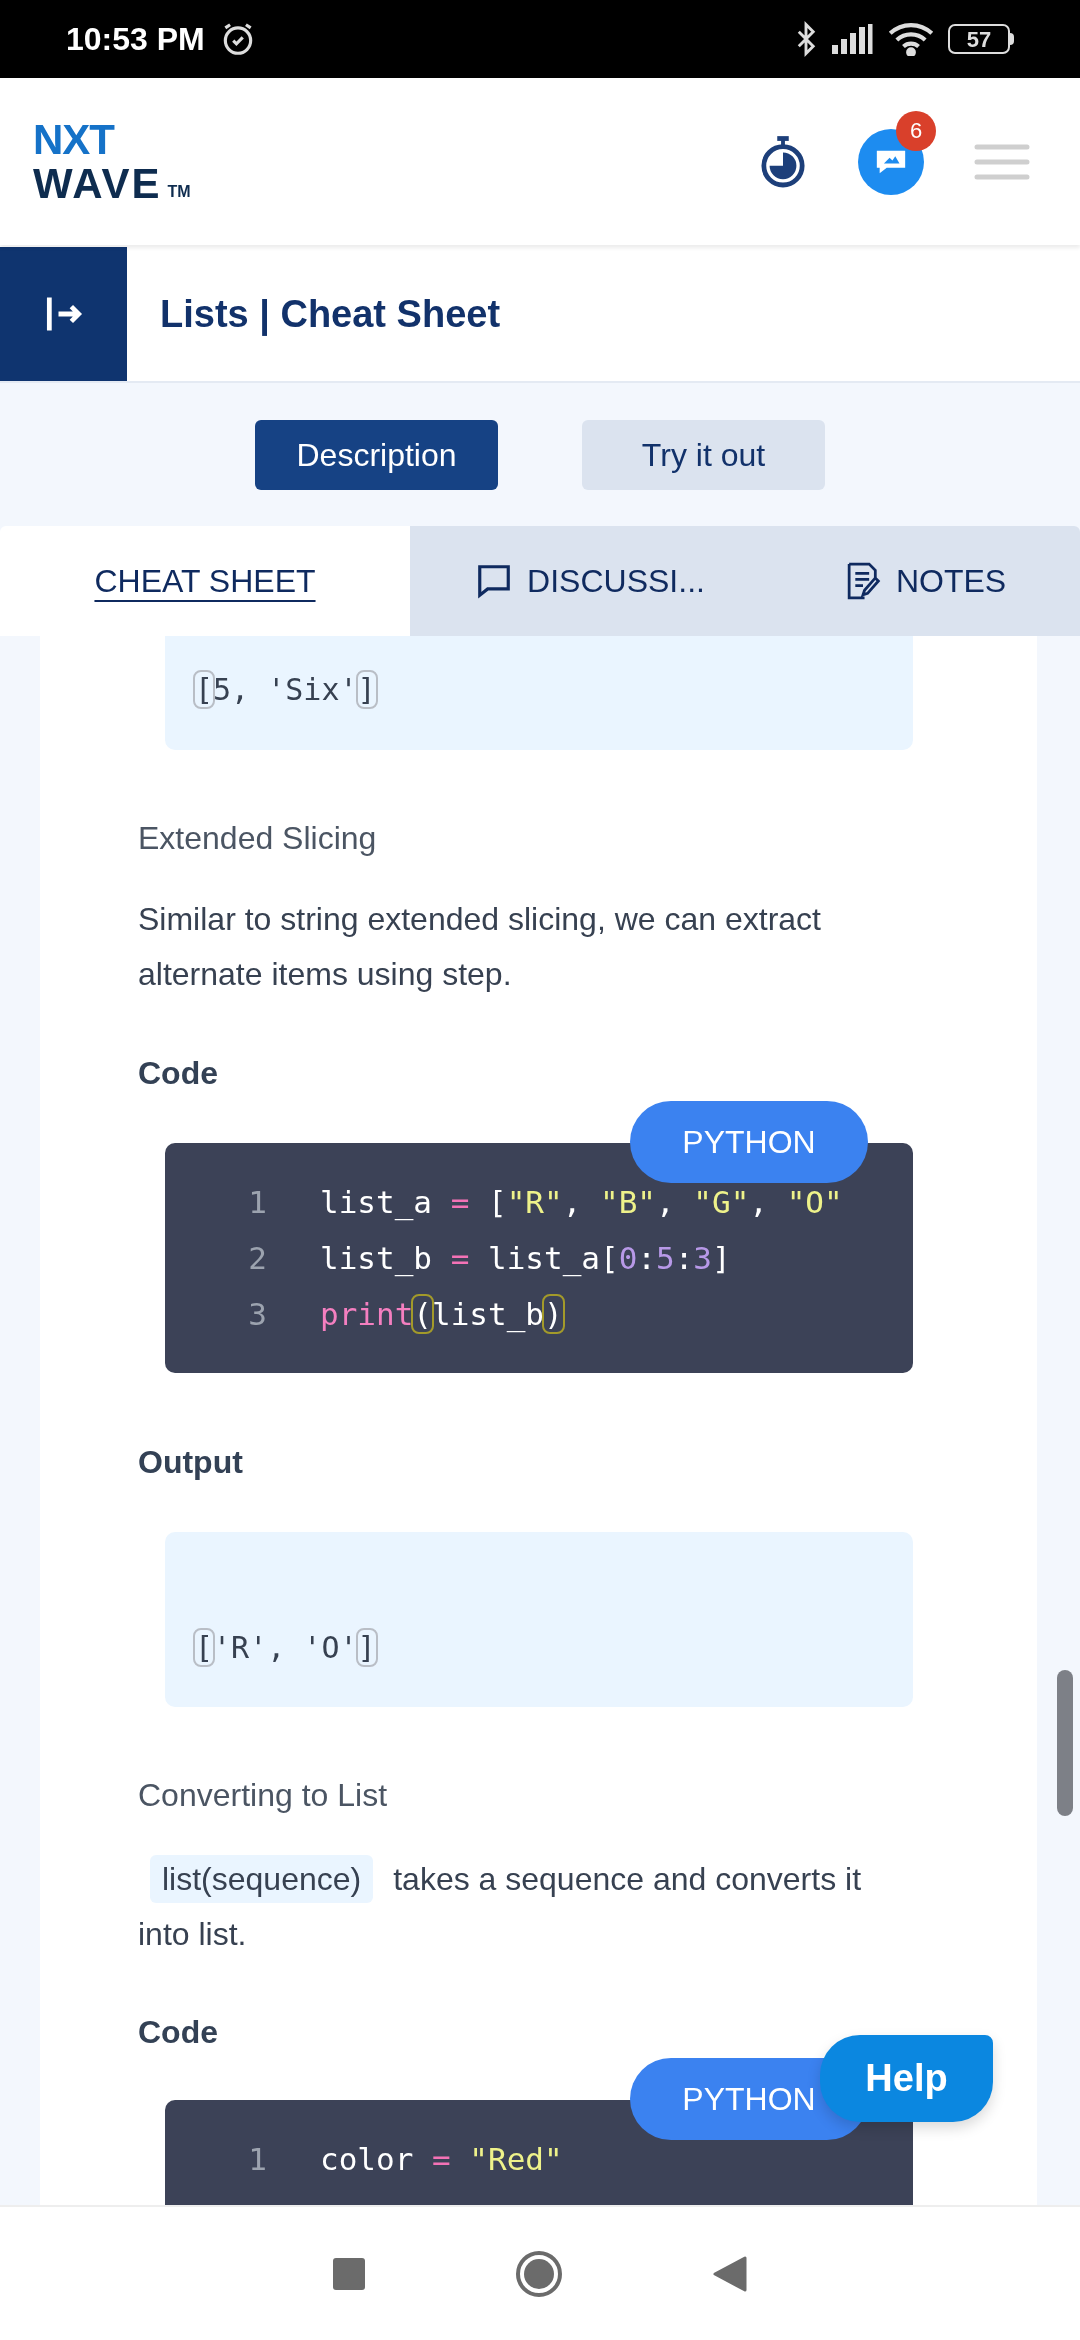 The width and height of the screenshot is (1080, 2340). I want to click on battery-indicator: 57, so click(979, 39).